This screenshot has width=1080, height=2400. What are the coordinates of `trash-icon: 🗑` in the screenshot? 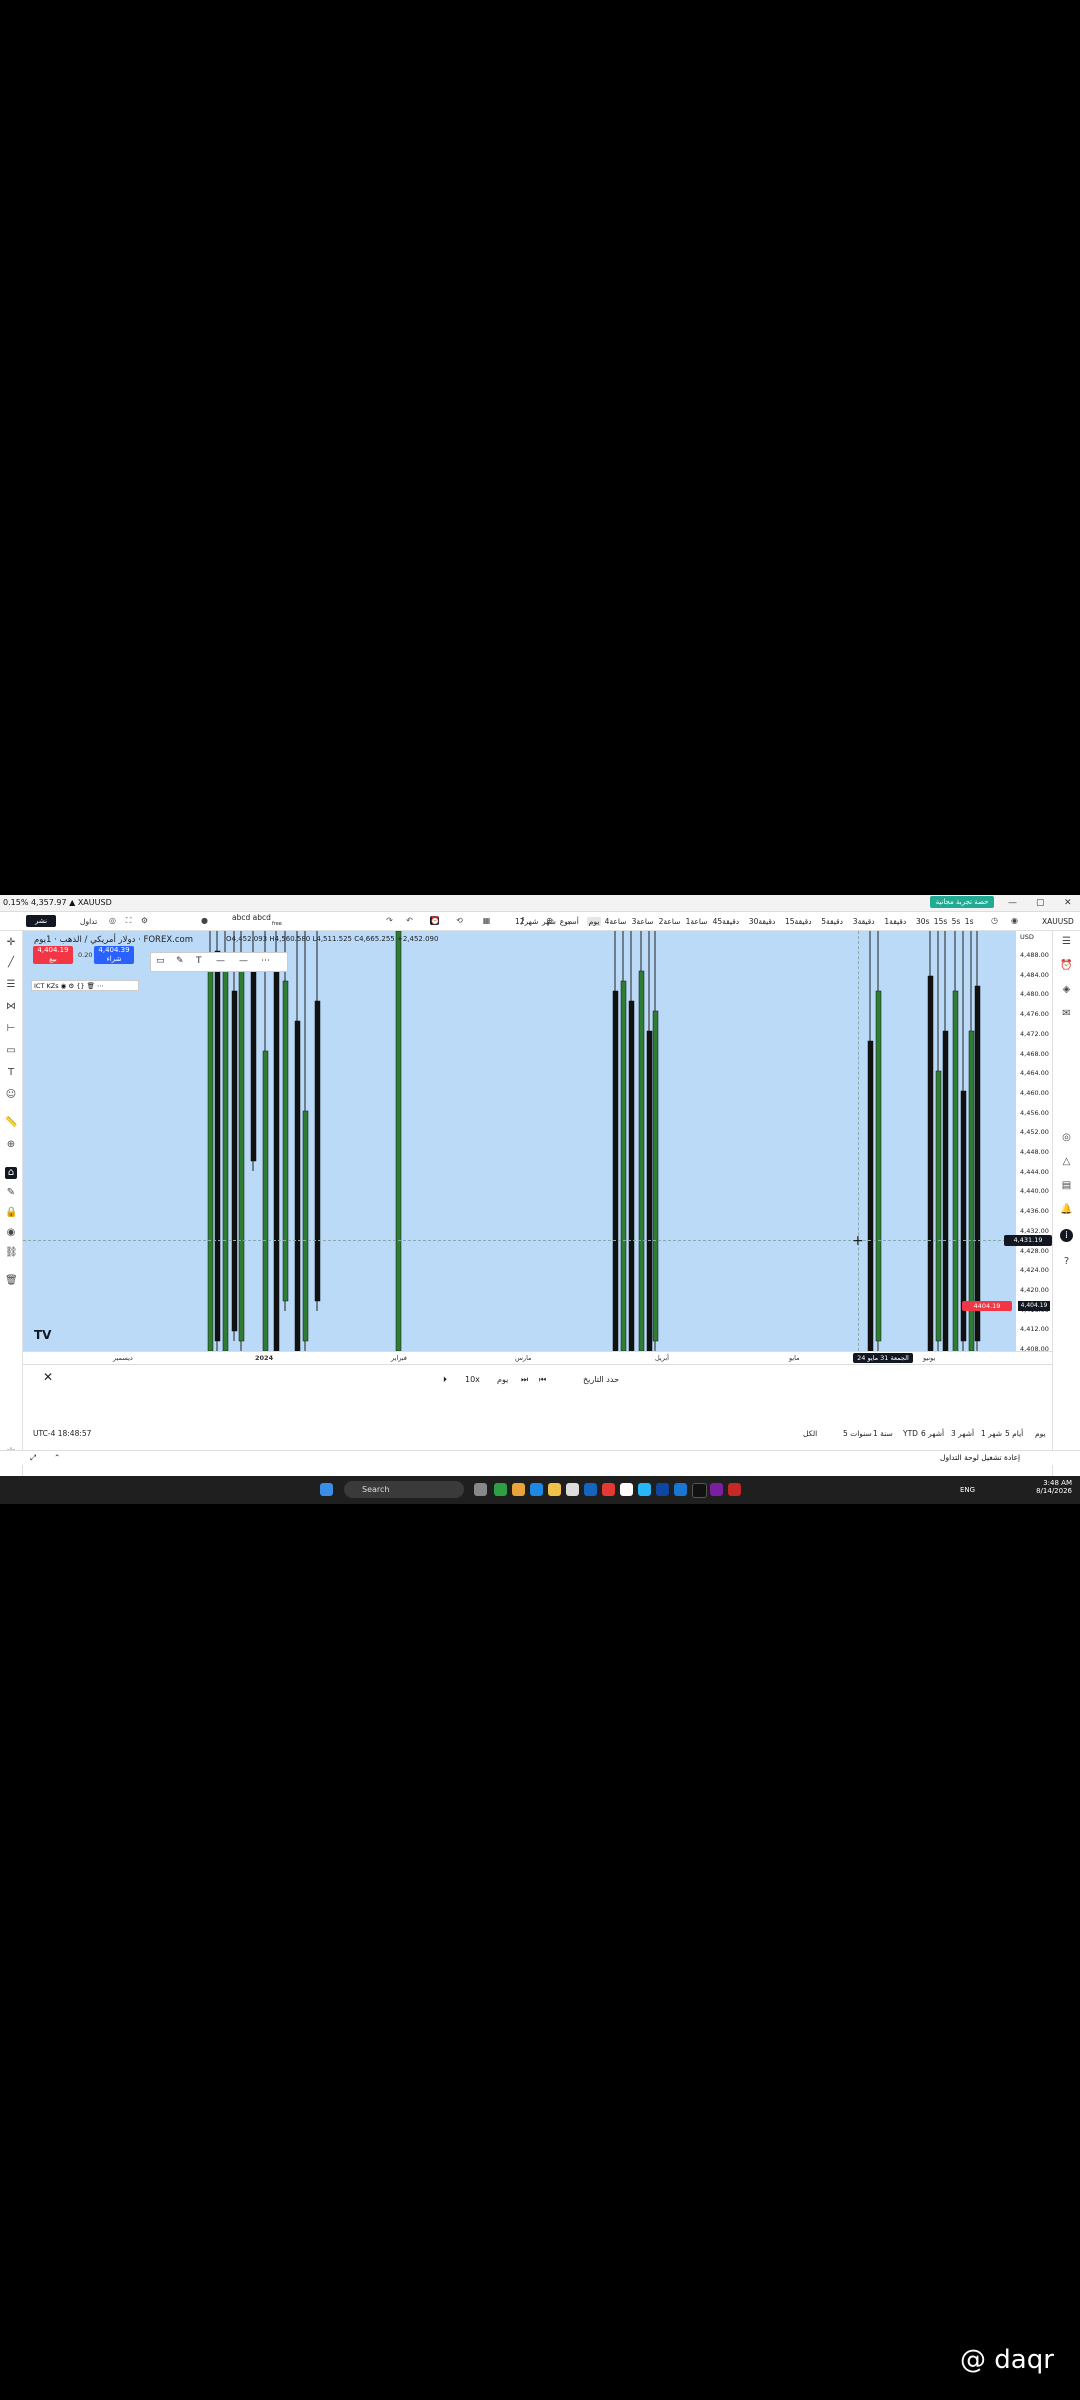 It's located at (11, 1281).